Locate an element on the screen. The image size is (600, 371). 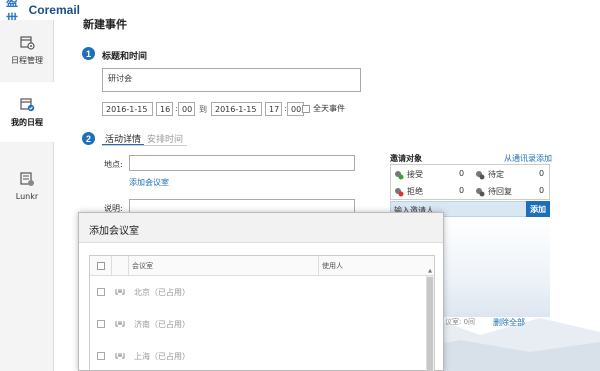
room-row: 济南（已占用） is located at coordinates (258, 325).